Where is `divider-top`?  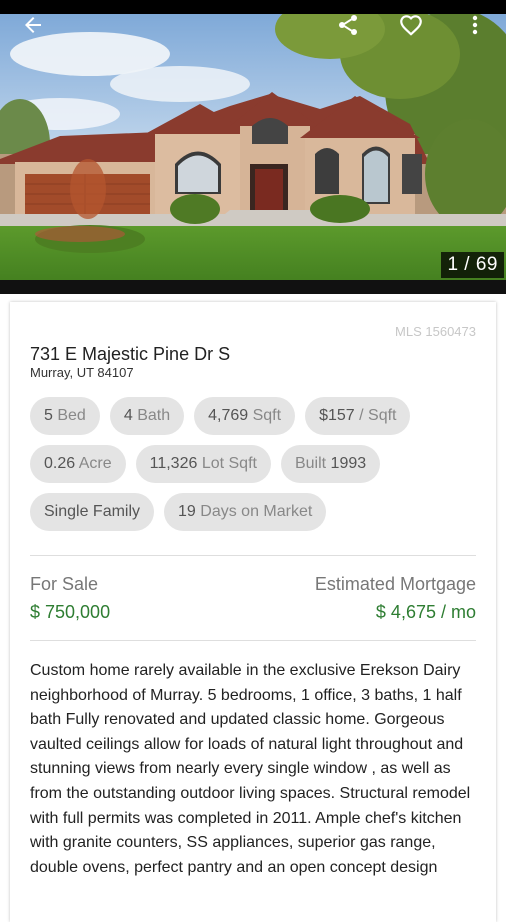 divider-top is located at coordinates (253, 555).